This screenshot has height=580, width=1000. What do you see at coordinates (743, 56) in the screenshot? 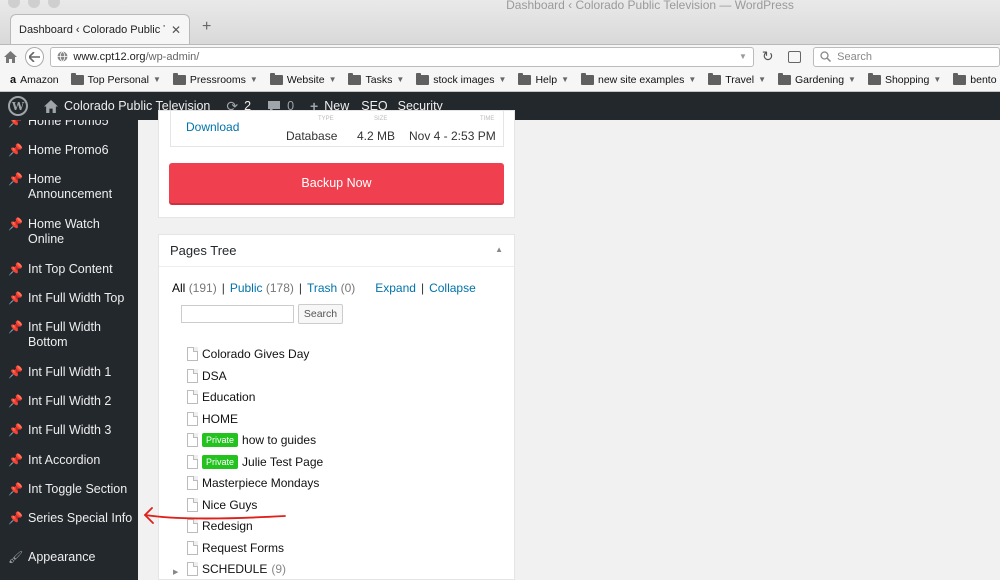
I see `dropdown-arrow-icon: ▼` at bounding box center [743, 56].